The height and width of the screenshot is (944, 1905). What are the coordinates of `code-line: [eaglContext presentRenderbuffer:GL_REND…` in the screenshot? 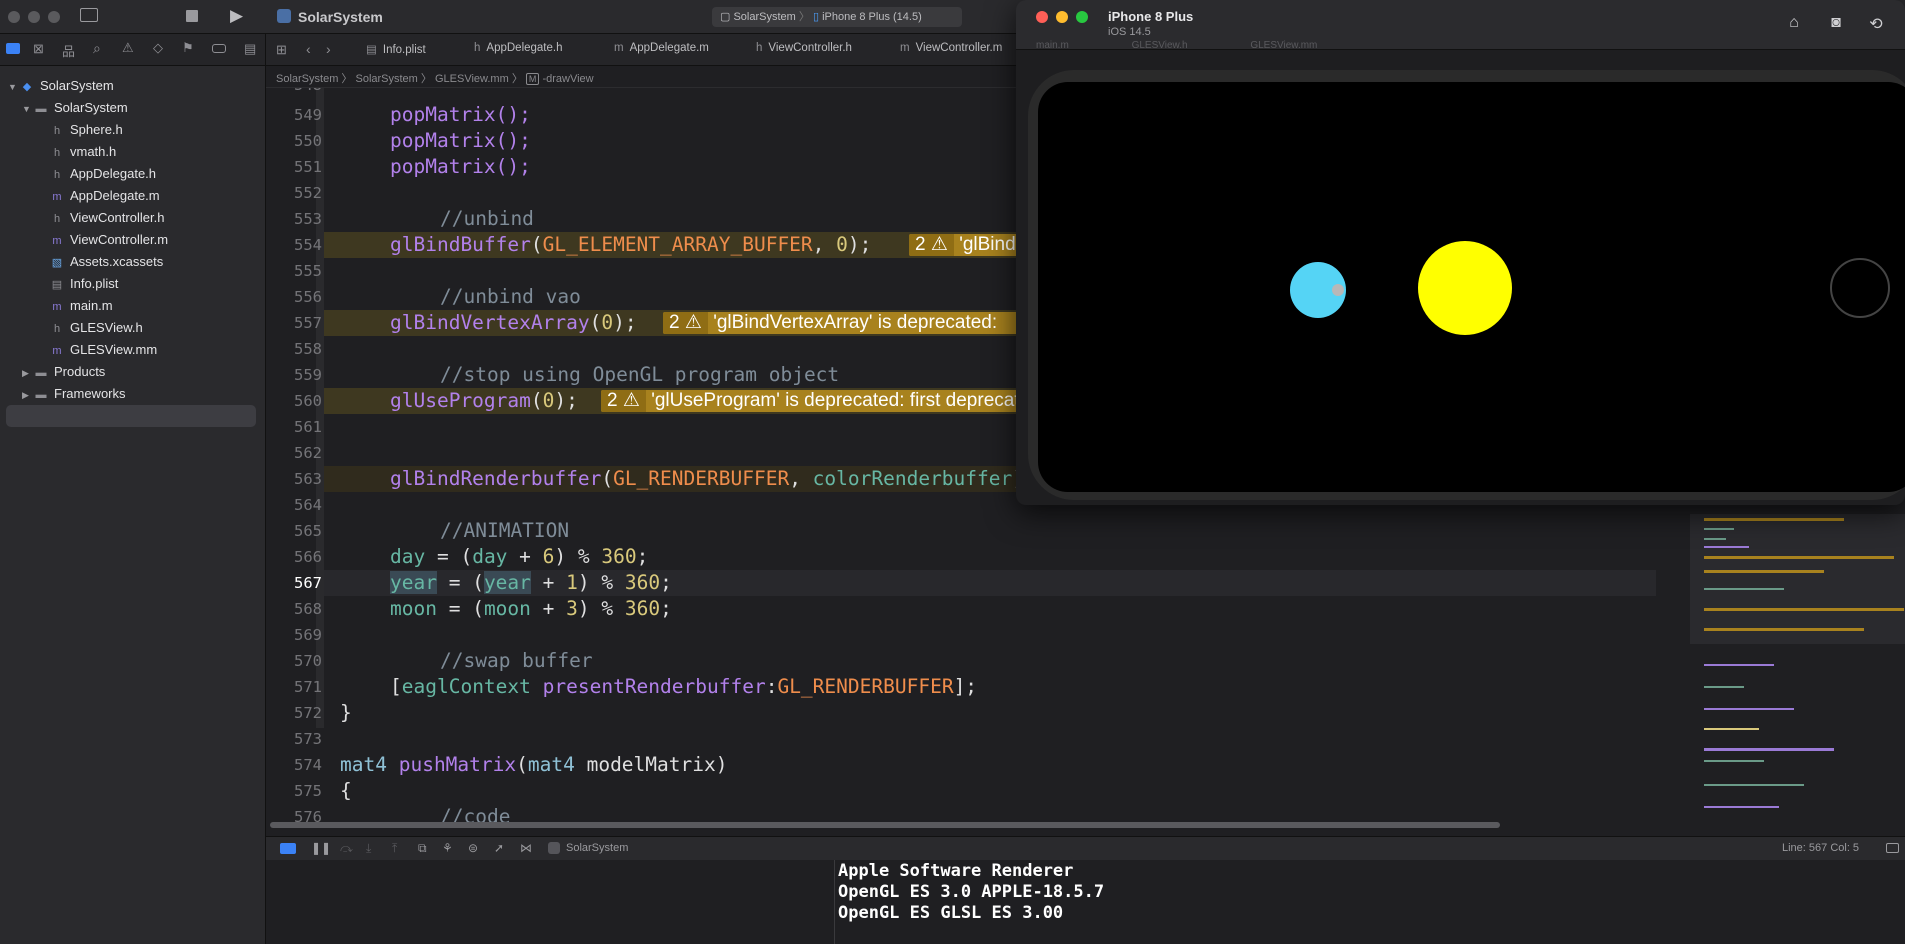 It's located at (684, 686).